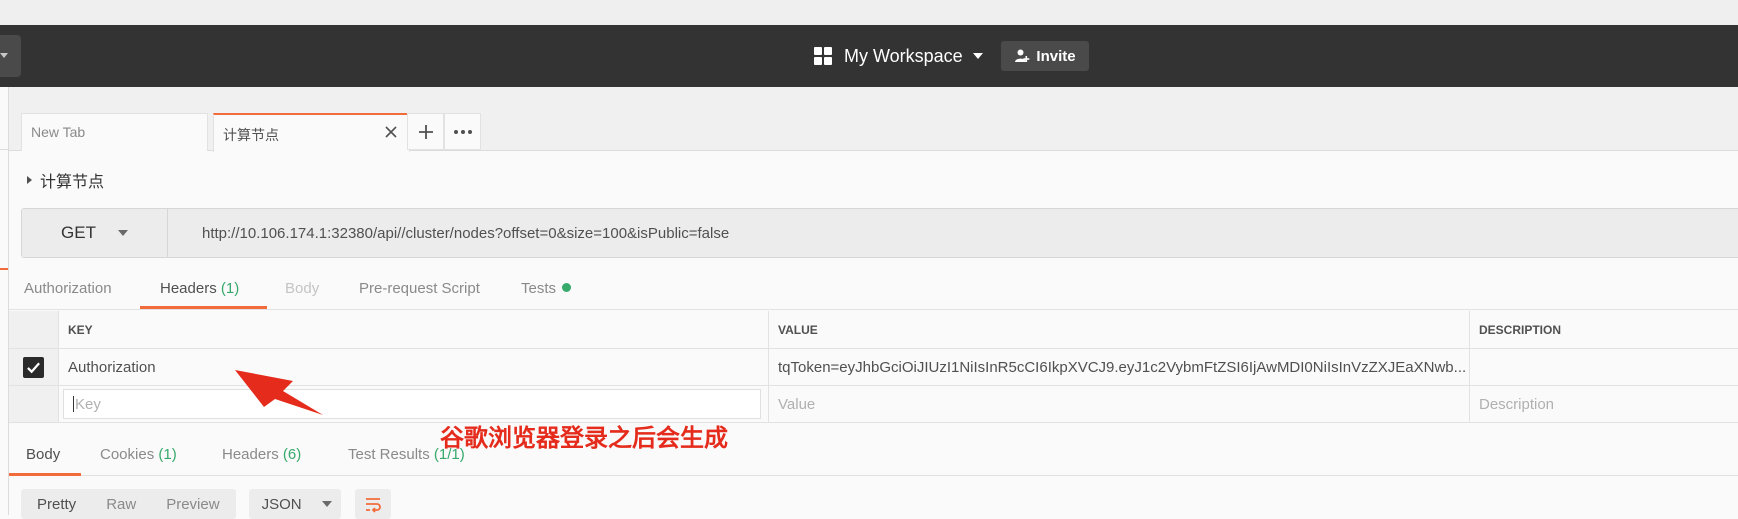  What do you see at coordinates (73, 404) in the screenshot?
I see `text-cursor` at bounding box center [73, 404].